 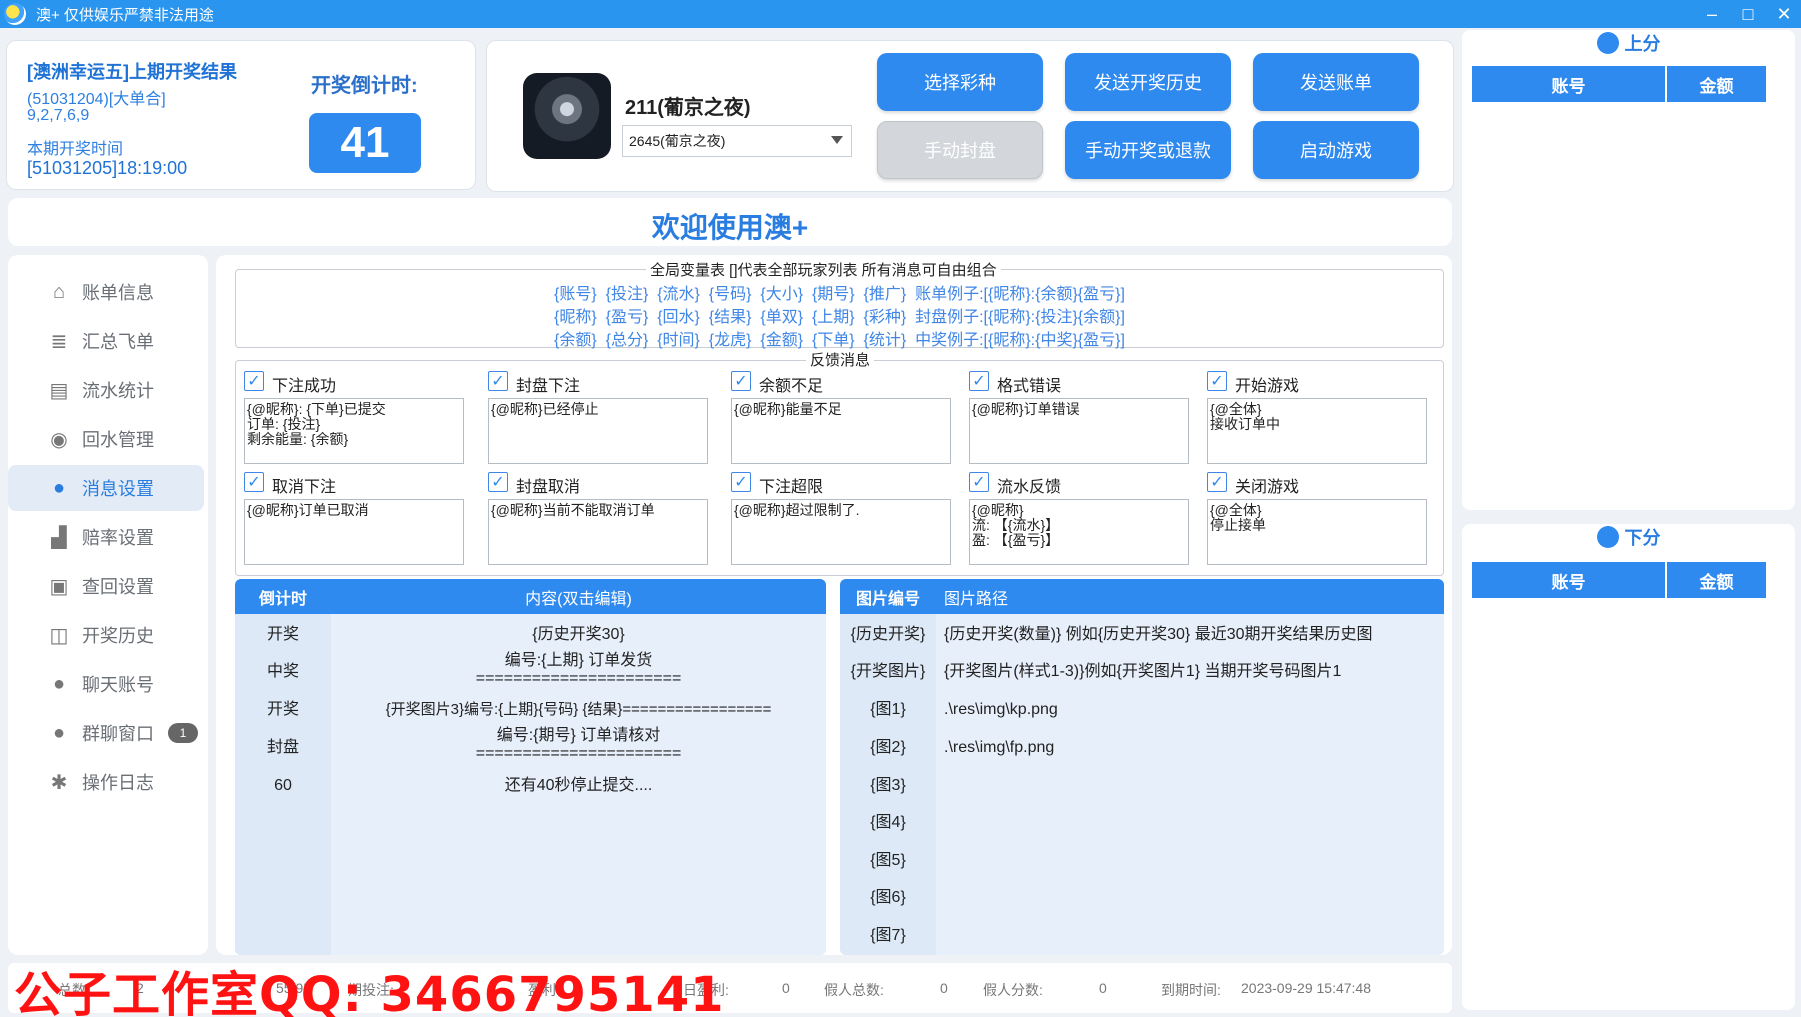 What do you see at coordinates (888, 861) in the screenshot?
I see `image-id-cell: {图5}` at bounding box center [888, 861].